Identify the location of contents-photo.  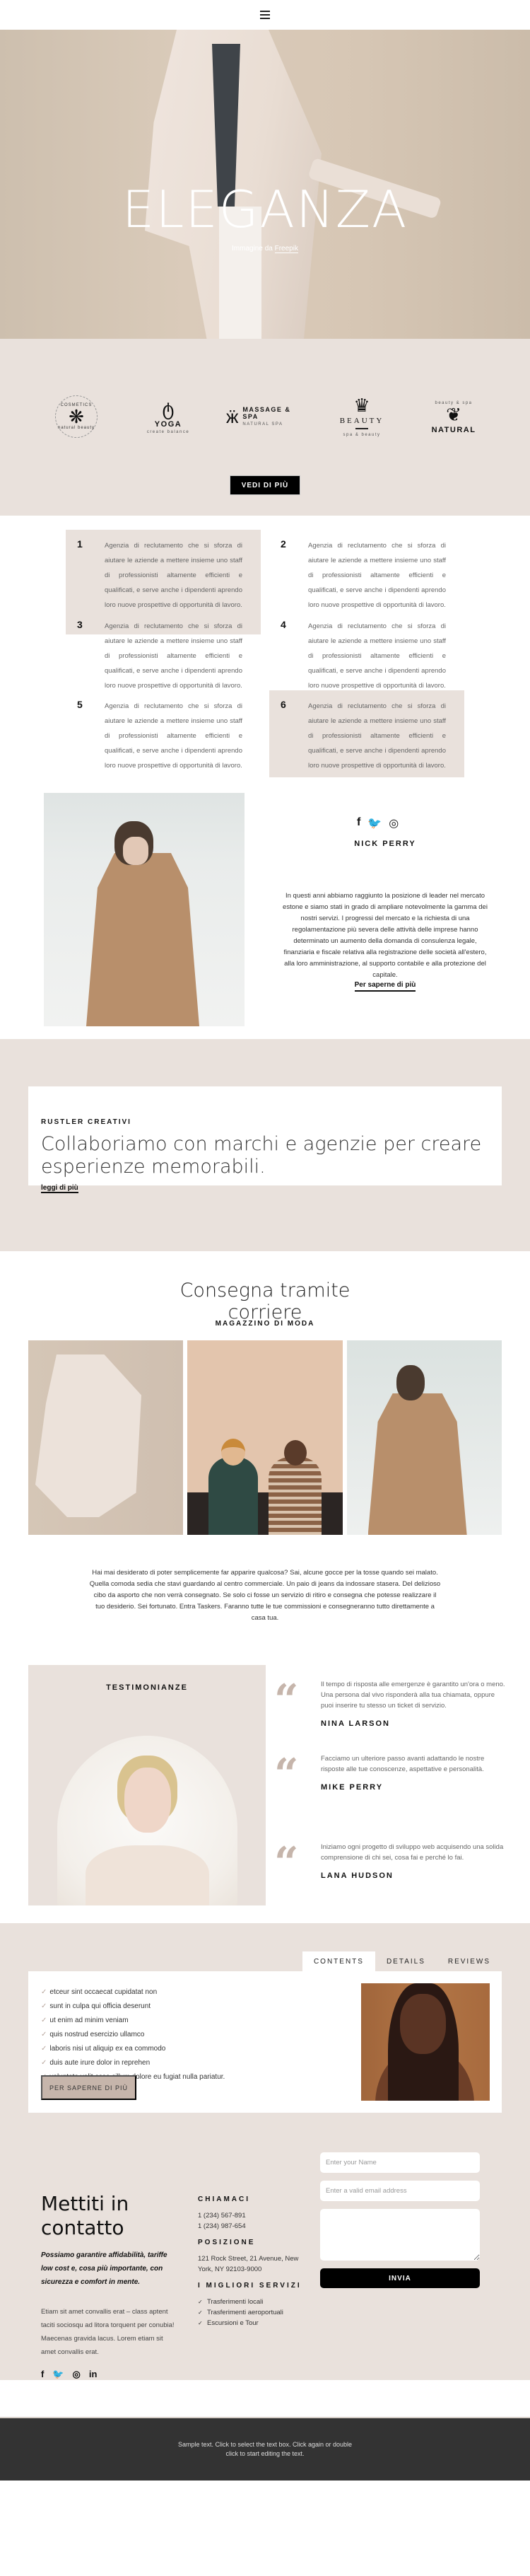
(425, 2042).